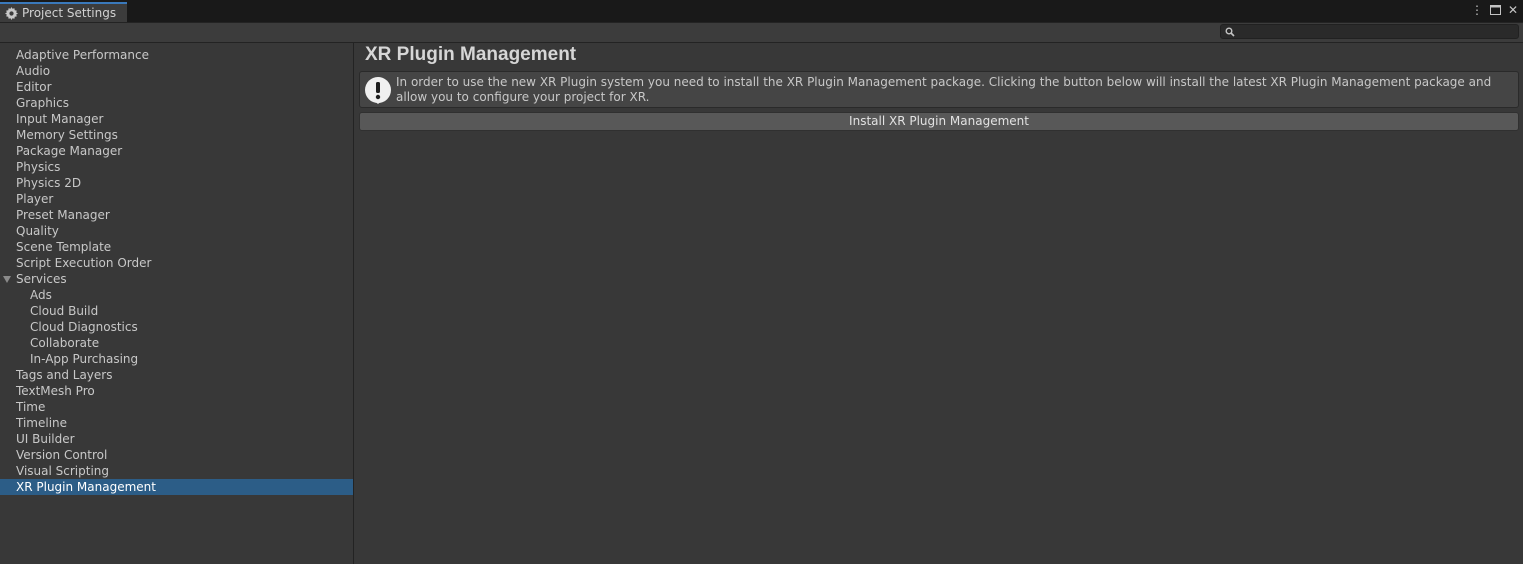 Image resolution: width=1523 pixels, height=564 pixels. Describe the element at coordinates (176, 167) in the screenshot. I see `sidebar-item-physics: Physics` at that location.